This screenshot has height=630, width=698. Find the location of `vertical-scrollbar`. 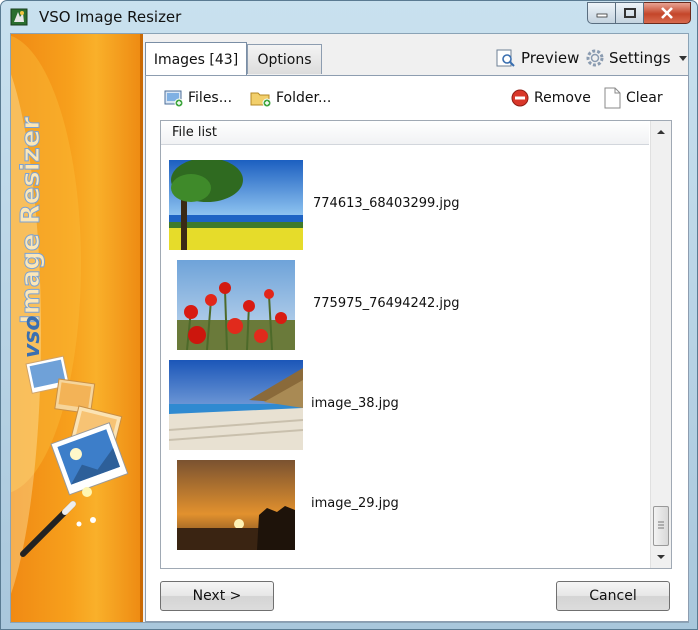

vertical-scrollbar is located at coordinates (660, 344).